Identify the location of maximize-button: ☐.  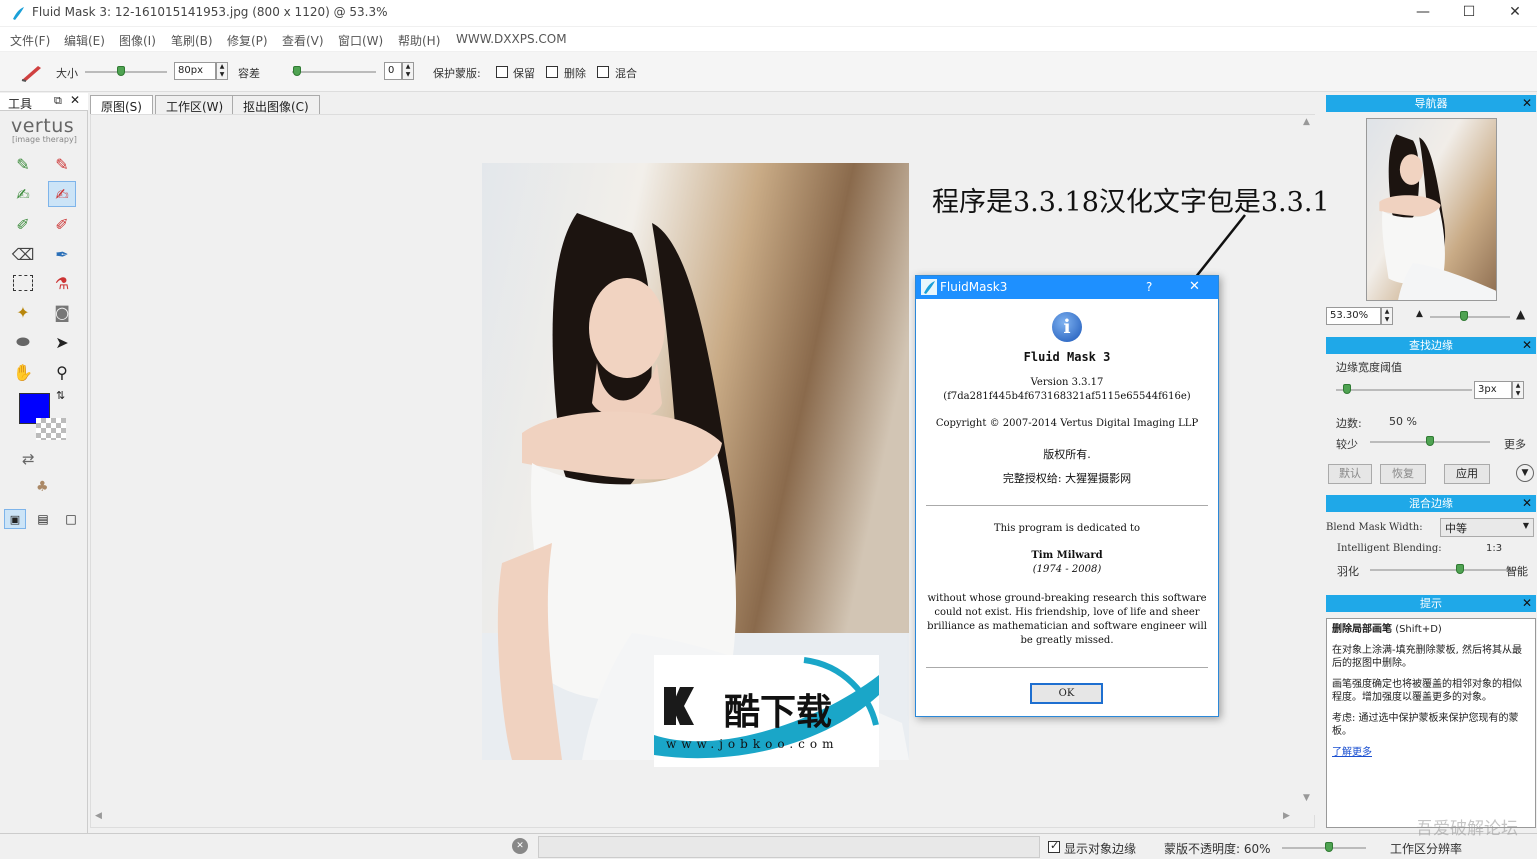
(1469, 13).